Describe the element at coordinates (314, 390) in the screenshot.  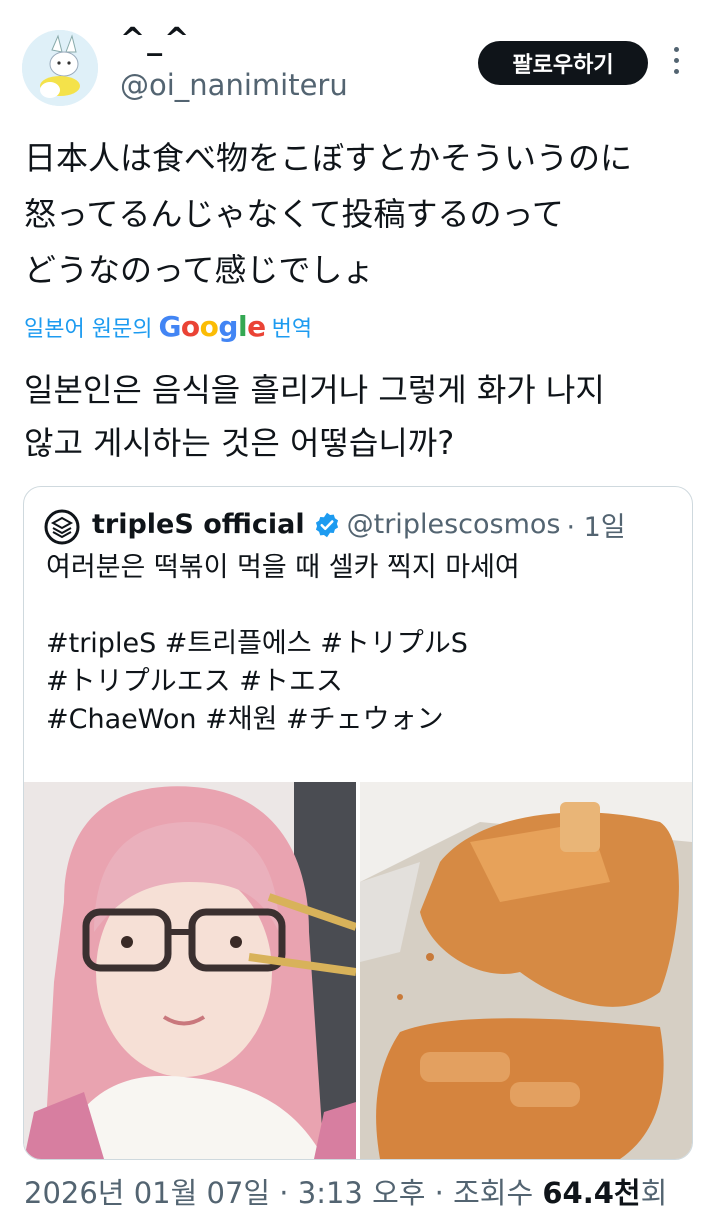
I see `translated-line: 일본인은 음식을 흘리거나 그렇게 화가 나지` at that location.